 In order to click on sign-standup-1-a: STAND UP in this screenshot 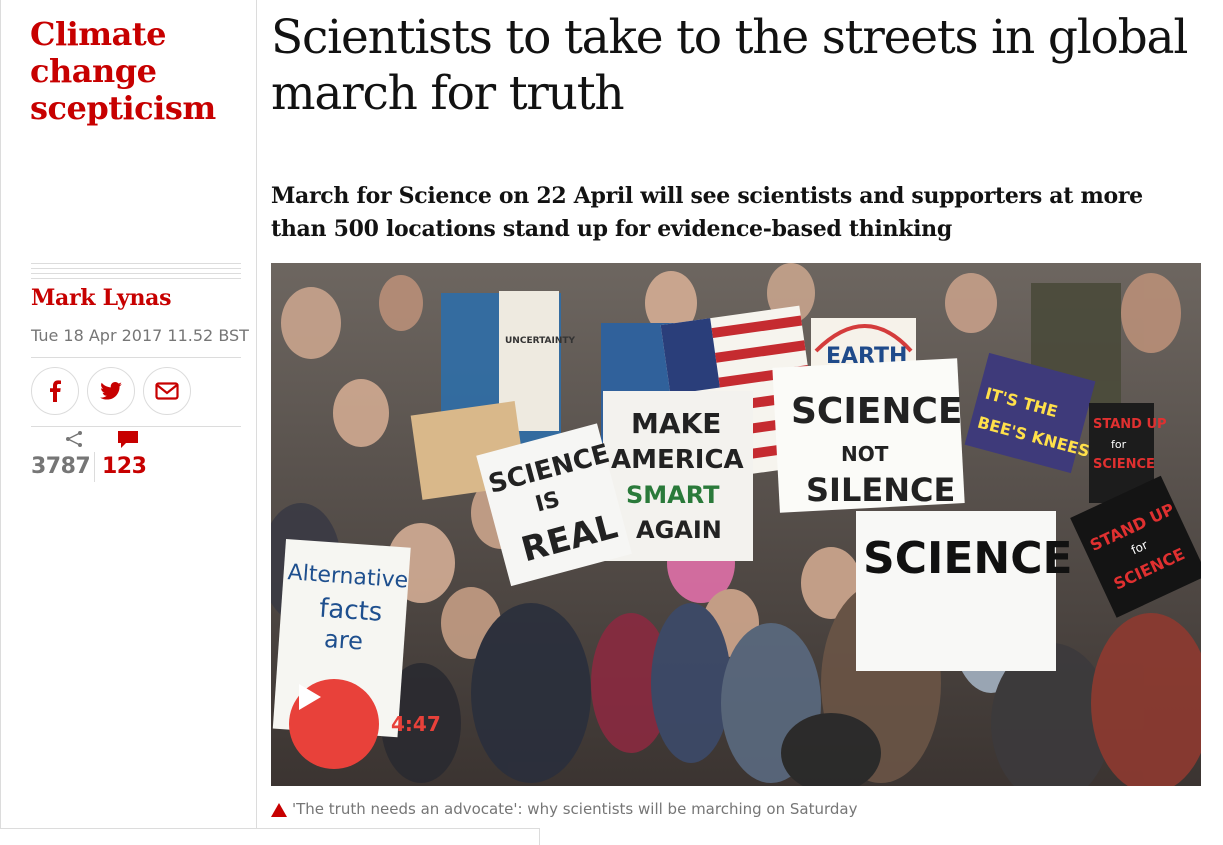, I will do `click(1130, 424)`.